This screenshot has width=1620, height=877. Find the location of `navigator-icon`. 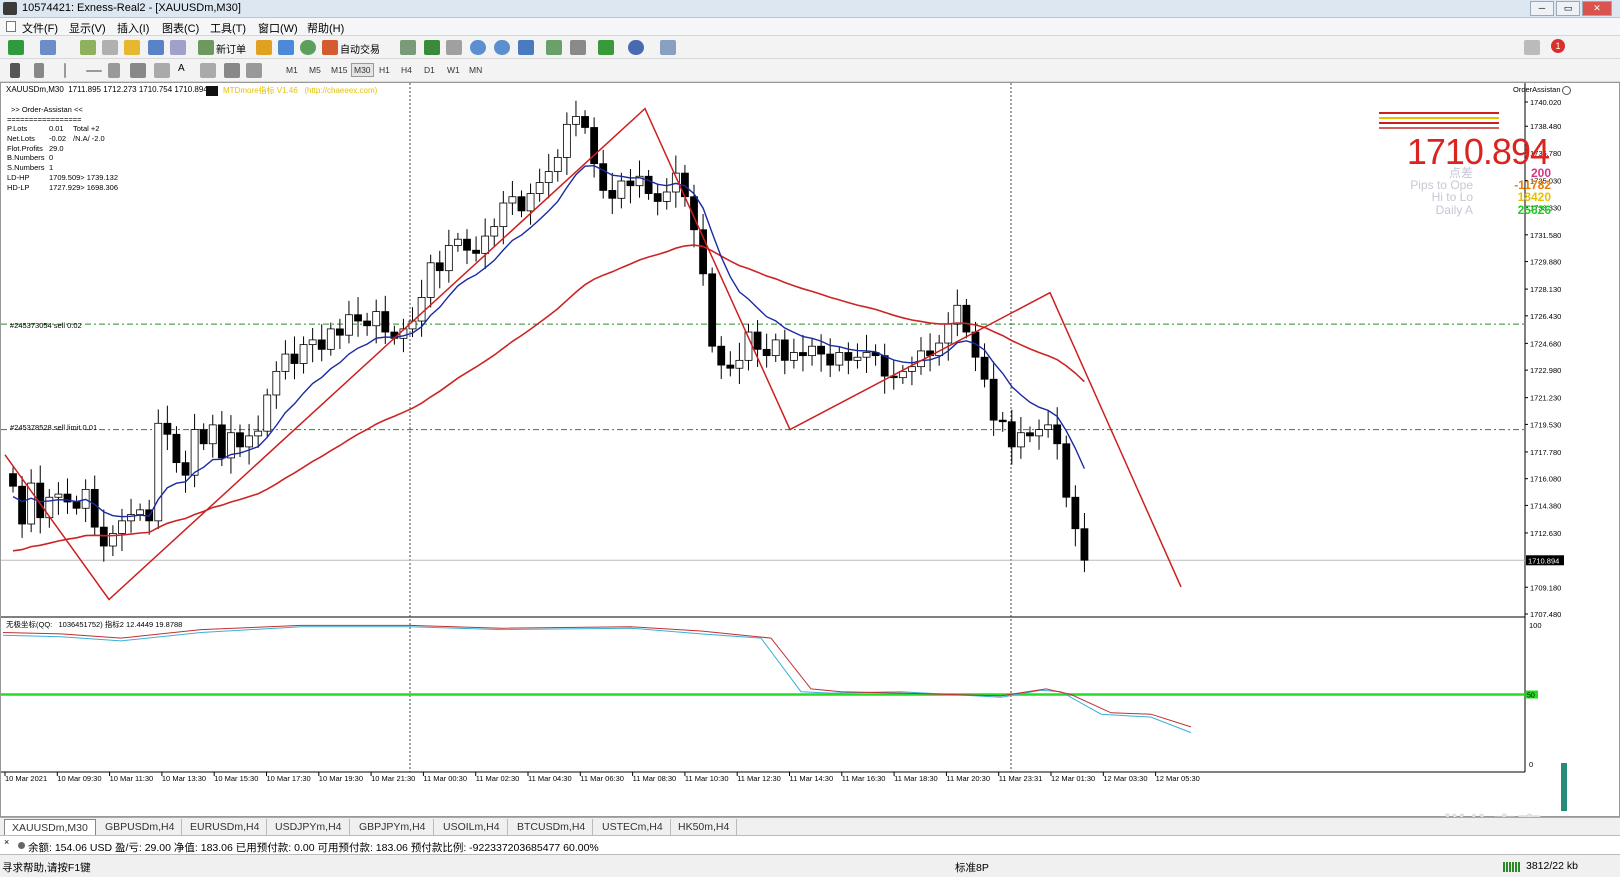

navigator-icon is located at coordinates (132, 47).